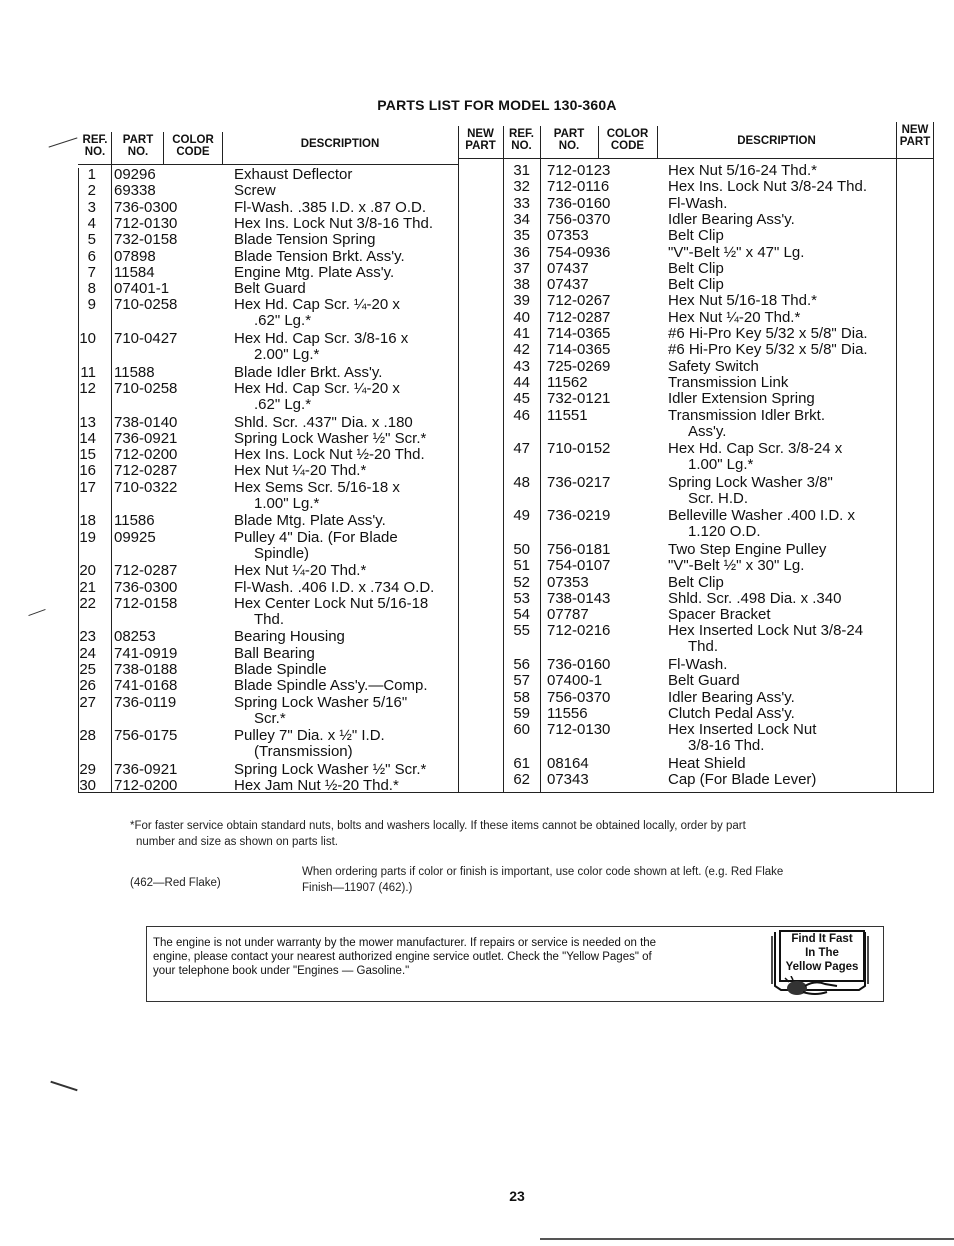 The width and height of the screenshot is (954, 1246). Describe the element at coordinates (575, 681) in the screenshot. I see `part-number: 07400-1` at that location.